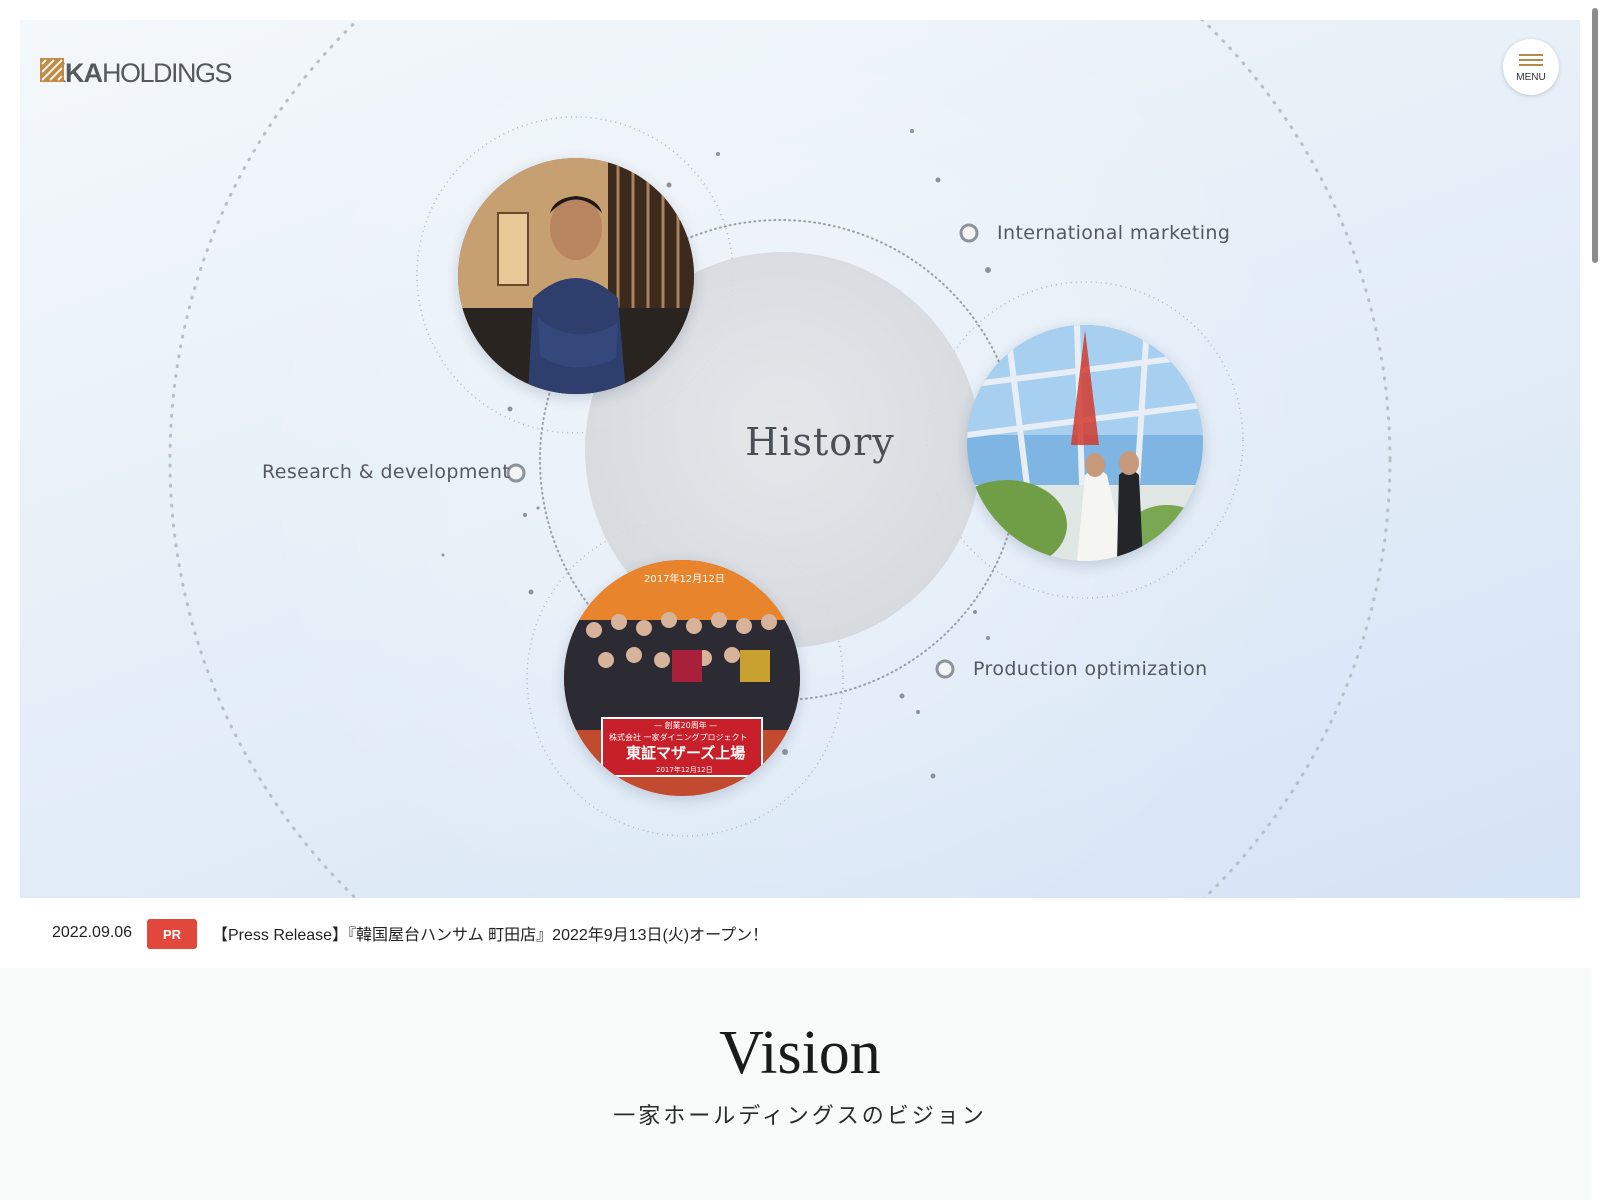 The image size is (1600, 1200). Describe the element at coordinates (167, 73) in the screenshot. I see `logo-text-light: HOLDINGS` at that location.